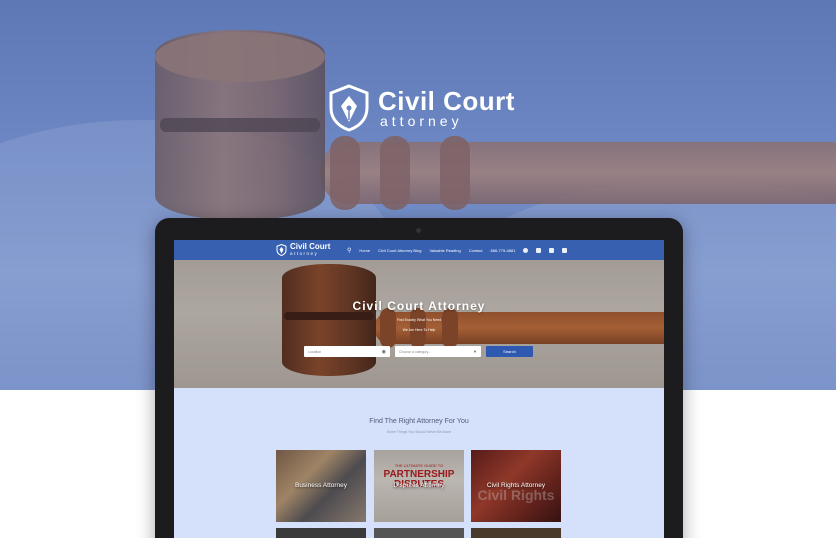  Describe the element at coordinates (526, 250) in the screenshot. I see `facebook-icon` at that location.